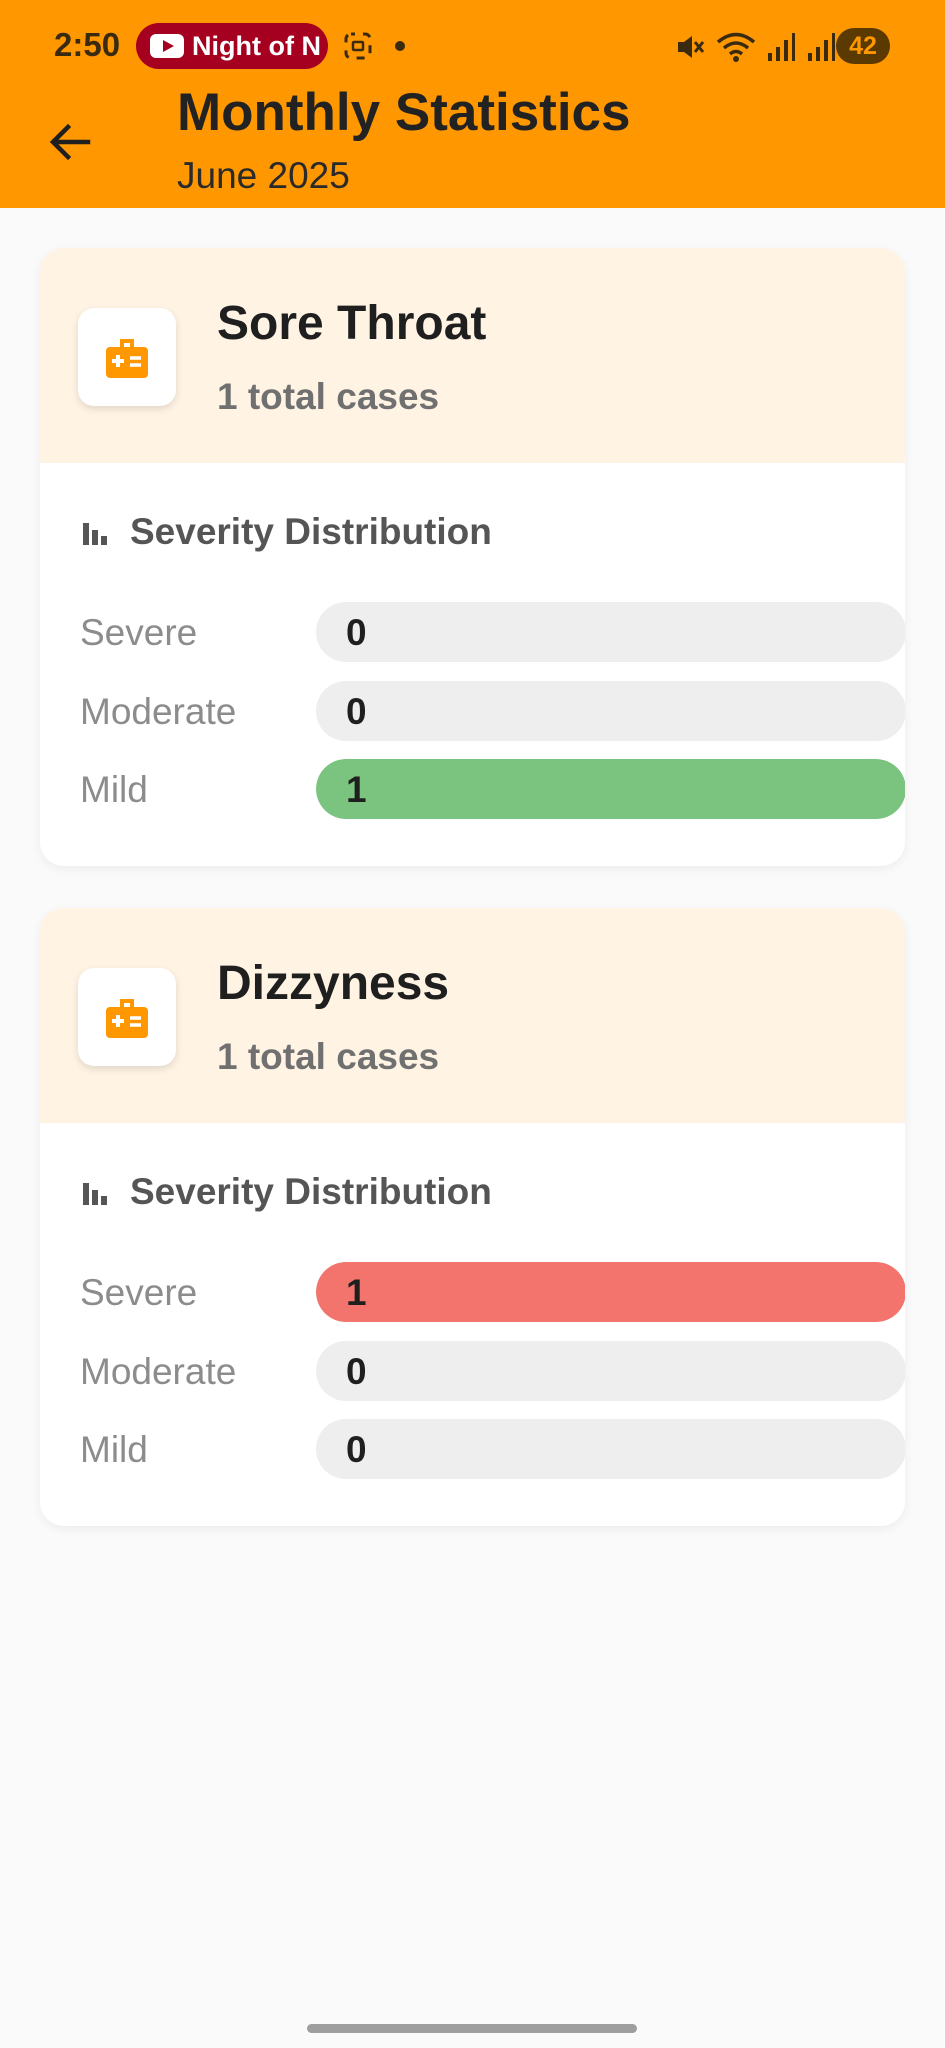 This screenshot has height=2048, width=945. Describe the element at coordinates (404, 112) in the screenshot. I see `page-title: Monthly Statistics` at that location.